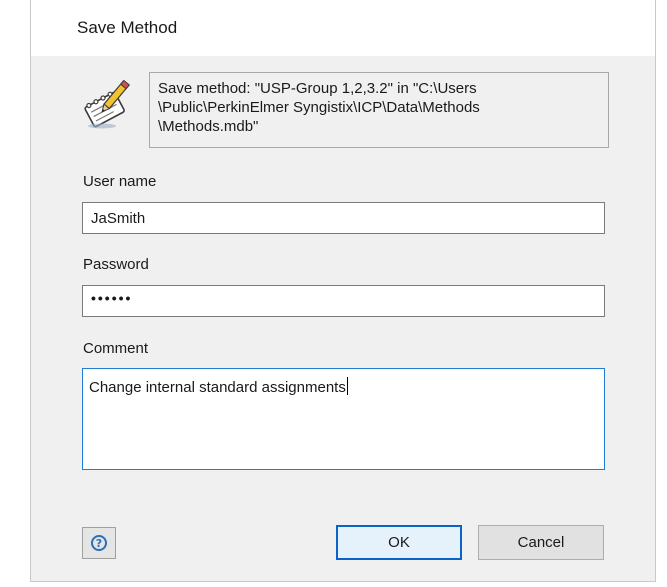 The width and height of the screenshot is (667, 587). Describe the element at coordinates (127, 27) in the screenshot. I see `dialog-title: Save Method` at that location.